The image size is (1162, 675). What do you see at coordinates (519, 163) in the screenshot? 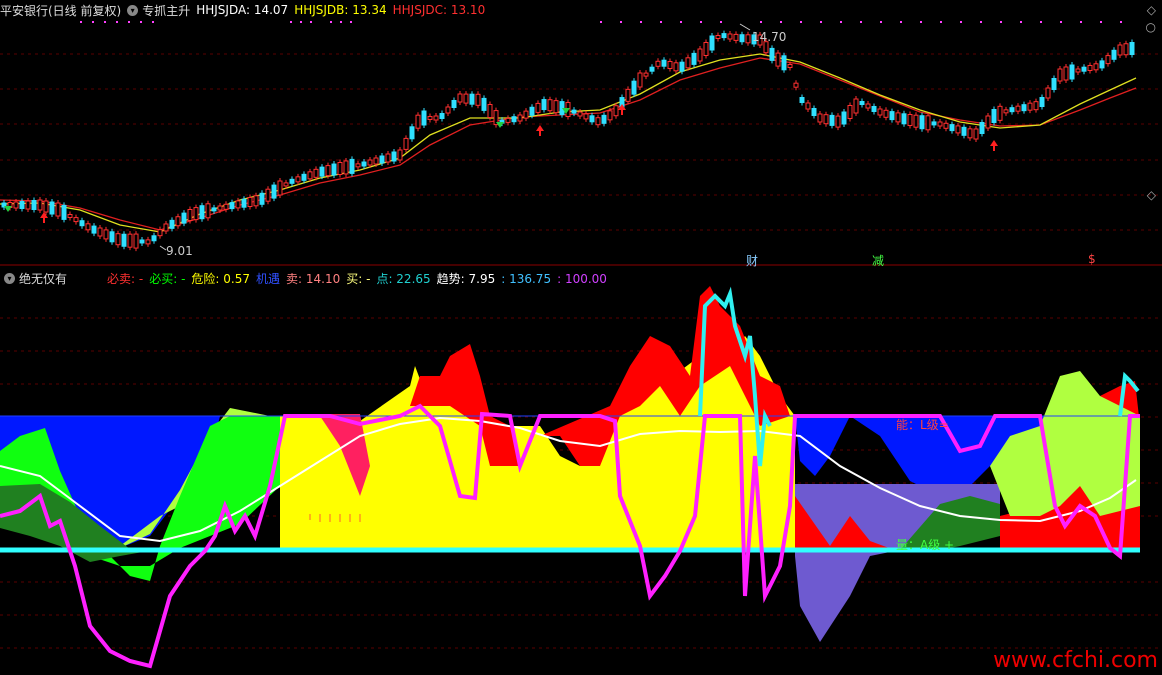
I see `buy-arrows` at bounding box center [519, 163].